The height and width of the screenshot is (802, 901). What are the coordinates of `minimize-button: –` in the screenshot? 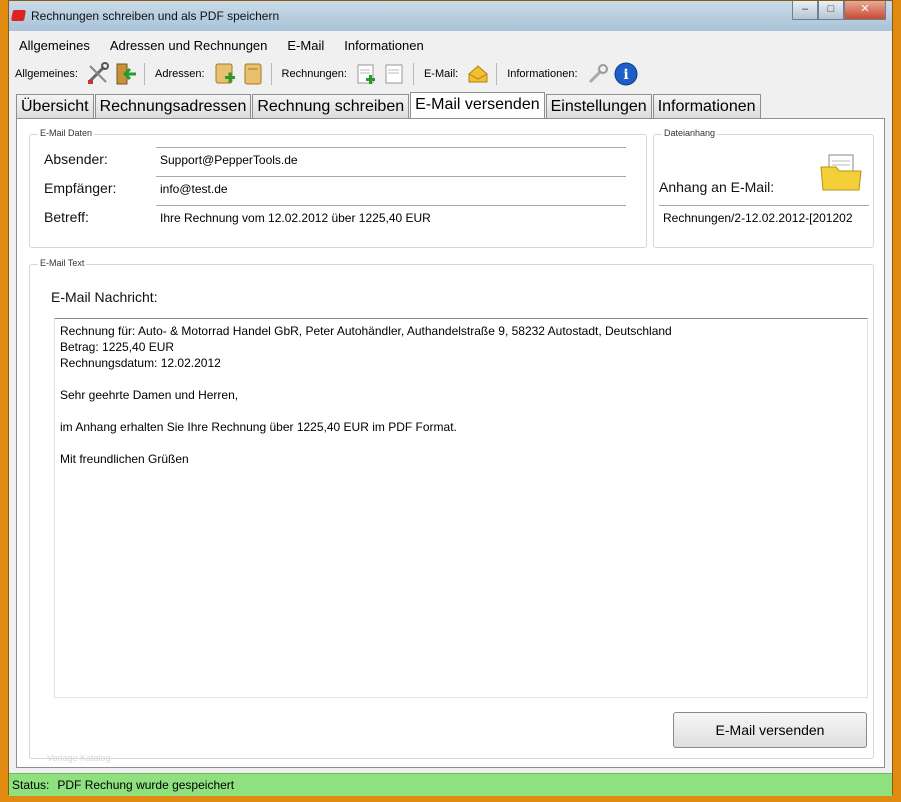 It's located at (805, 10).